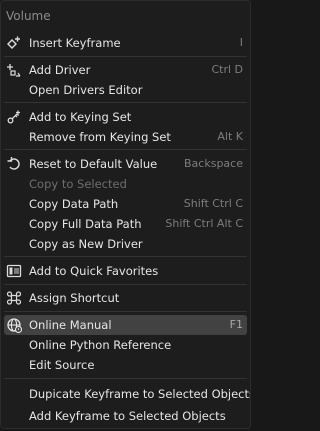  Describe the element at coordinates (204, 223) in the screenshot. I see `menu-item-shortcut: Shift Ctrl Alt C` at that location.